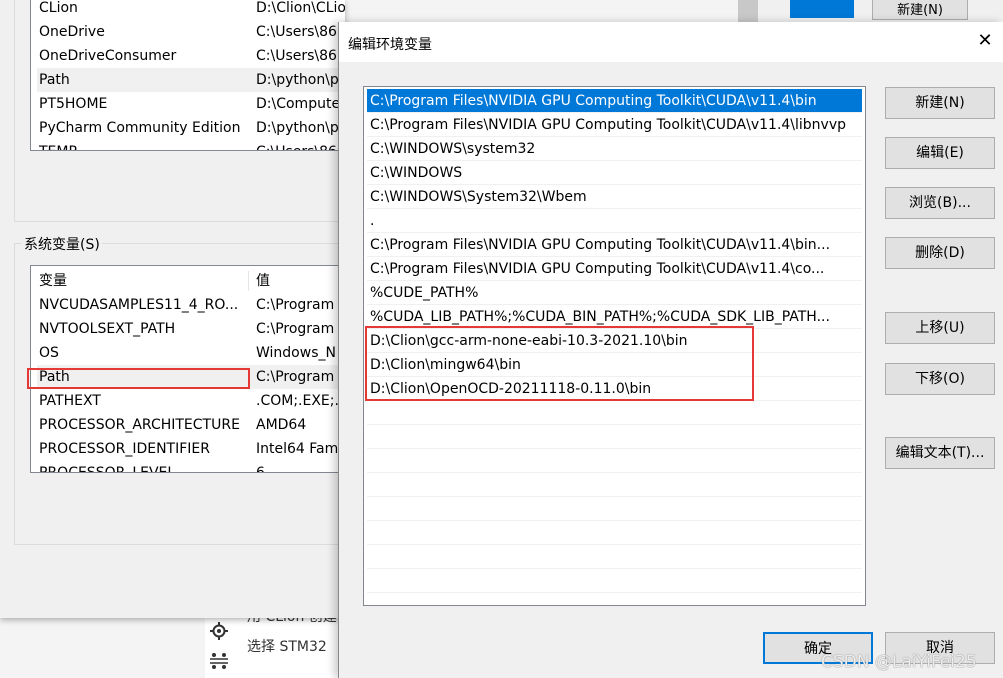 The height and width of the screenshot is (678, 1003). What do you see at coordinates (298, 104) in the screenshot?
I see `var-value: D:\Compute` at bounding box center [298, 104].